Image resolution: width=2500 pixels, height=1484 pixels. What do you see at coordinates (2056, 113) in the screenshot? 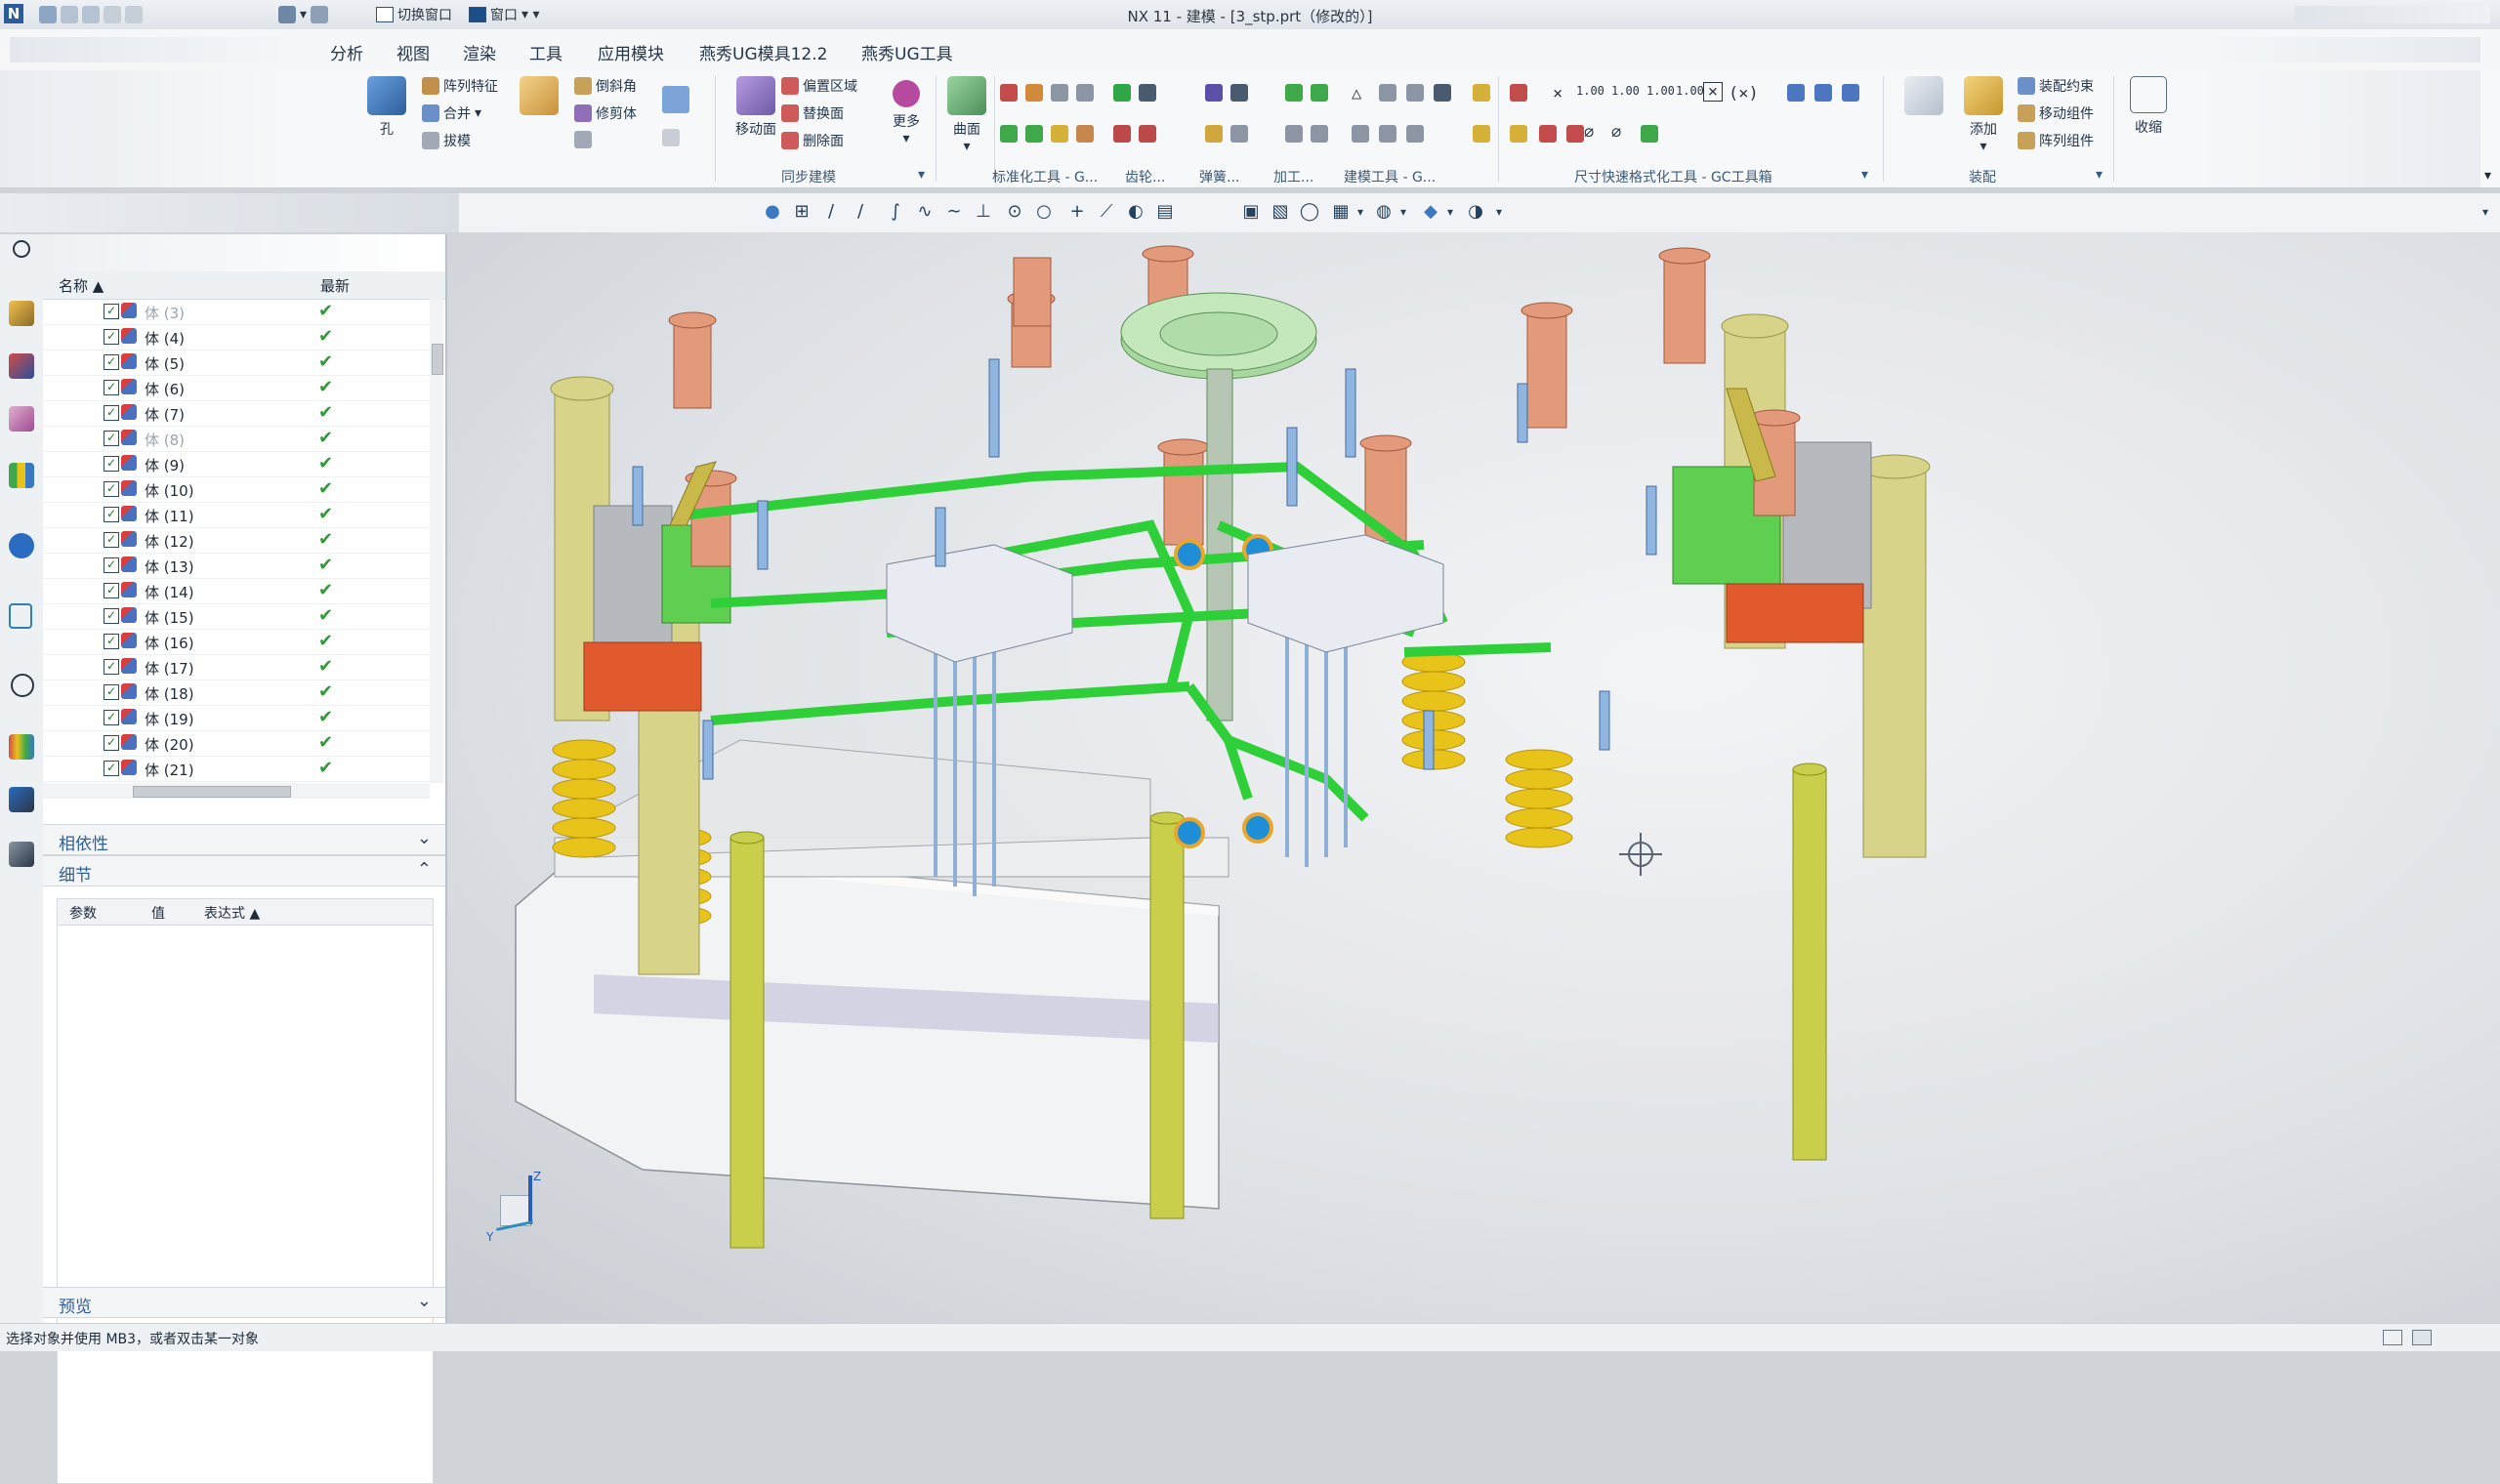
I see `move-component-button: 移动组件` at bounding box center [2056, 113].